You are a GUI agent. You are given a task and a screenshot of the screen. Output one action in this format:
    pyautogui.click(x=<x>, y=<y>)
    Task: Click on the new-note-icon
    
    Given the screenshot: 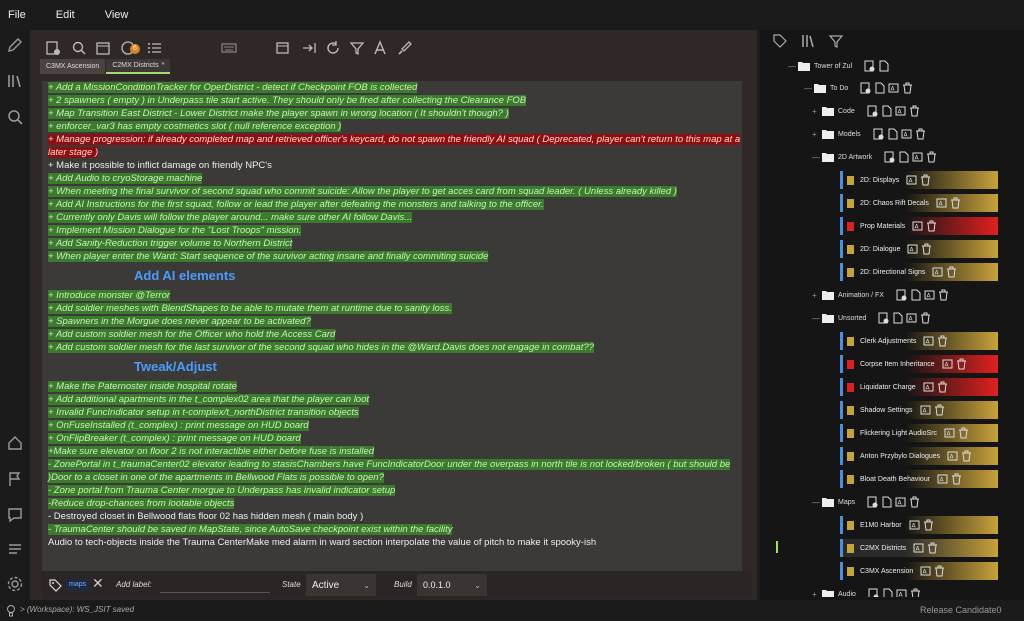 What is the action you would take?
    pyautogui.click(x=53, y=48)
    